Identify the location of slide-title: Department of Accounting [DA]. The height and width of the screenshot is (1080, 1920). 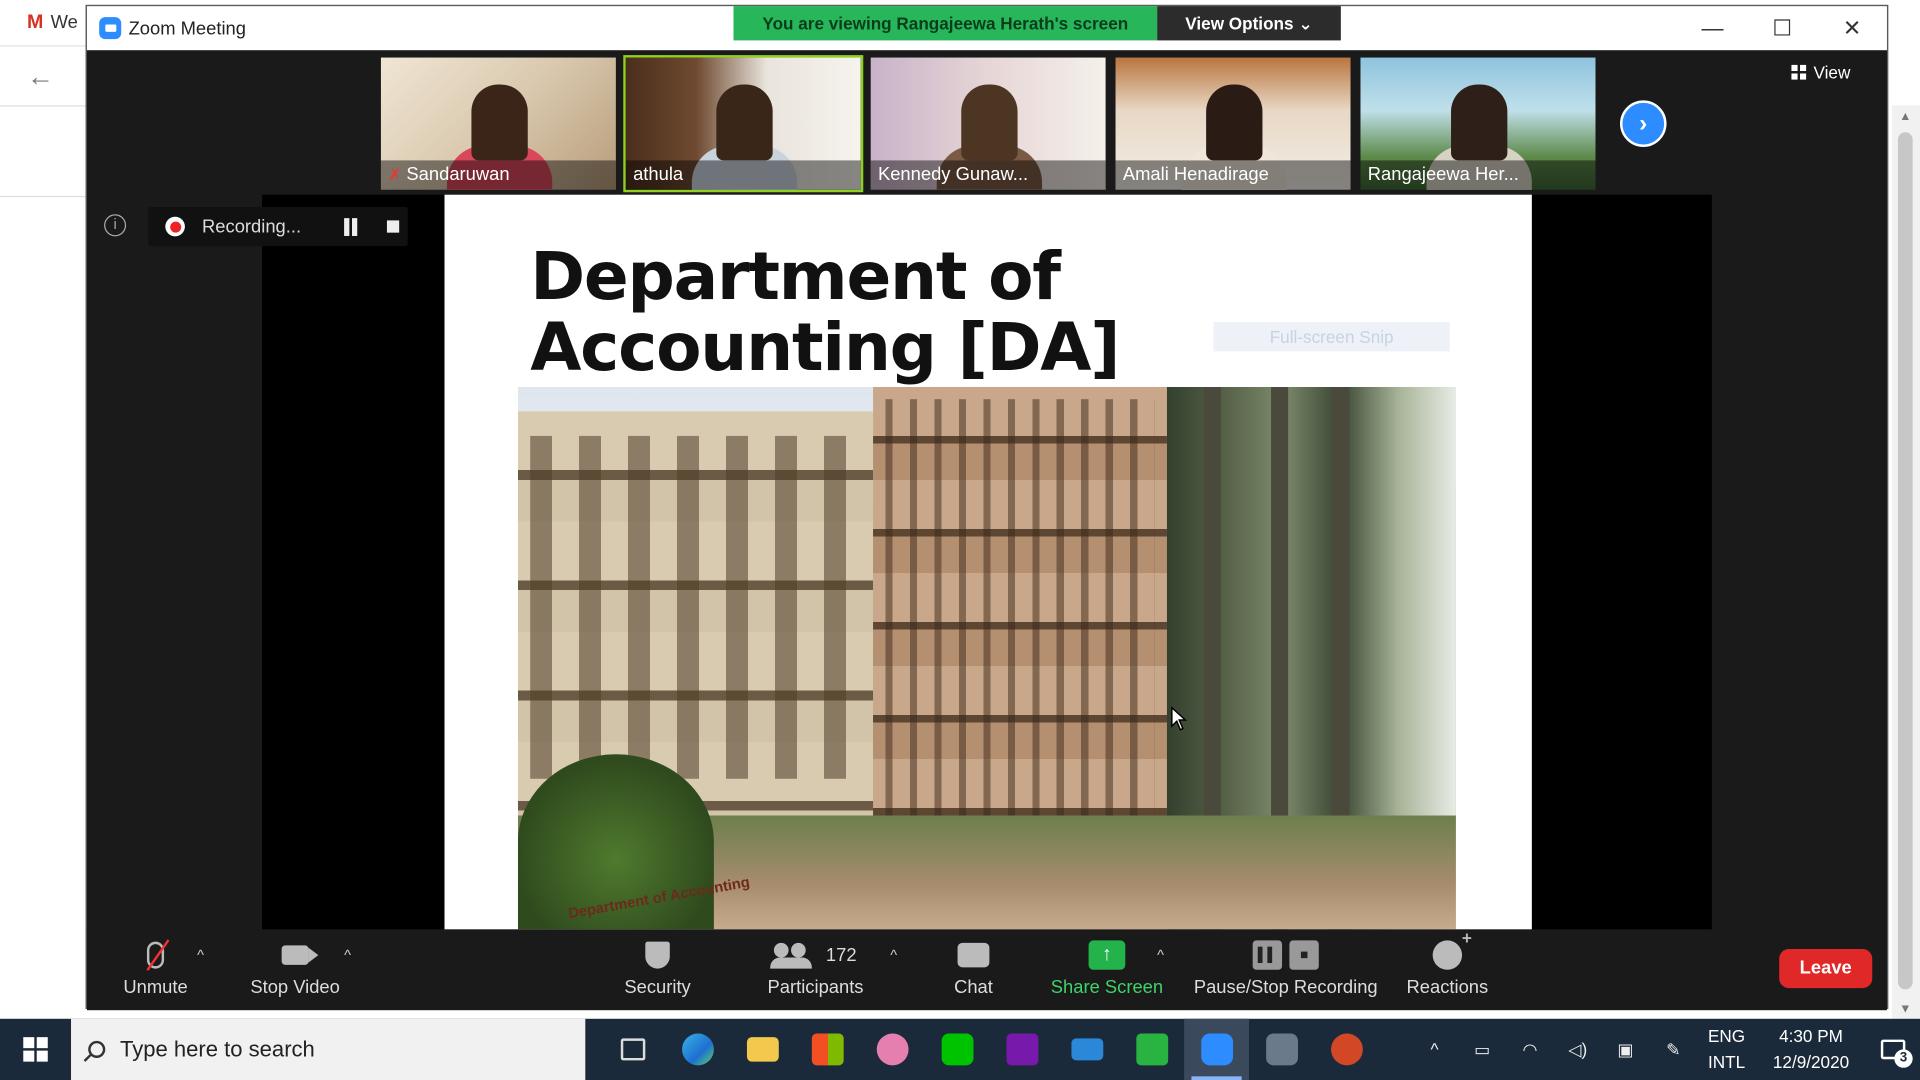
(825, 311).